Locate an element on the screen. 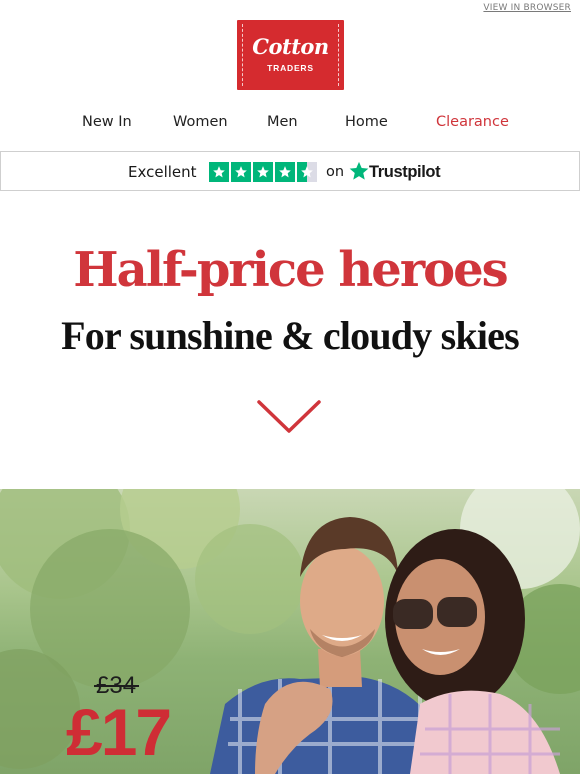 This screenshot has width=580, height=774. trustpilot-on-text: on is located at coordinates (335, 172).